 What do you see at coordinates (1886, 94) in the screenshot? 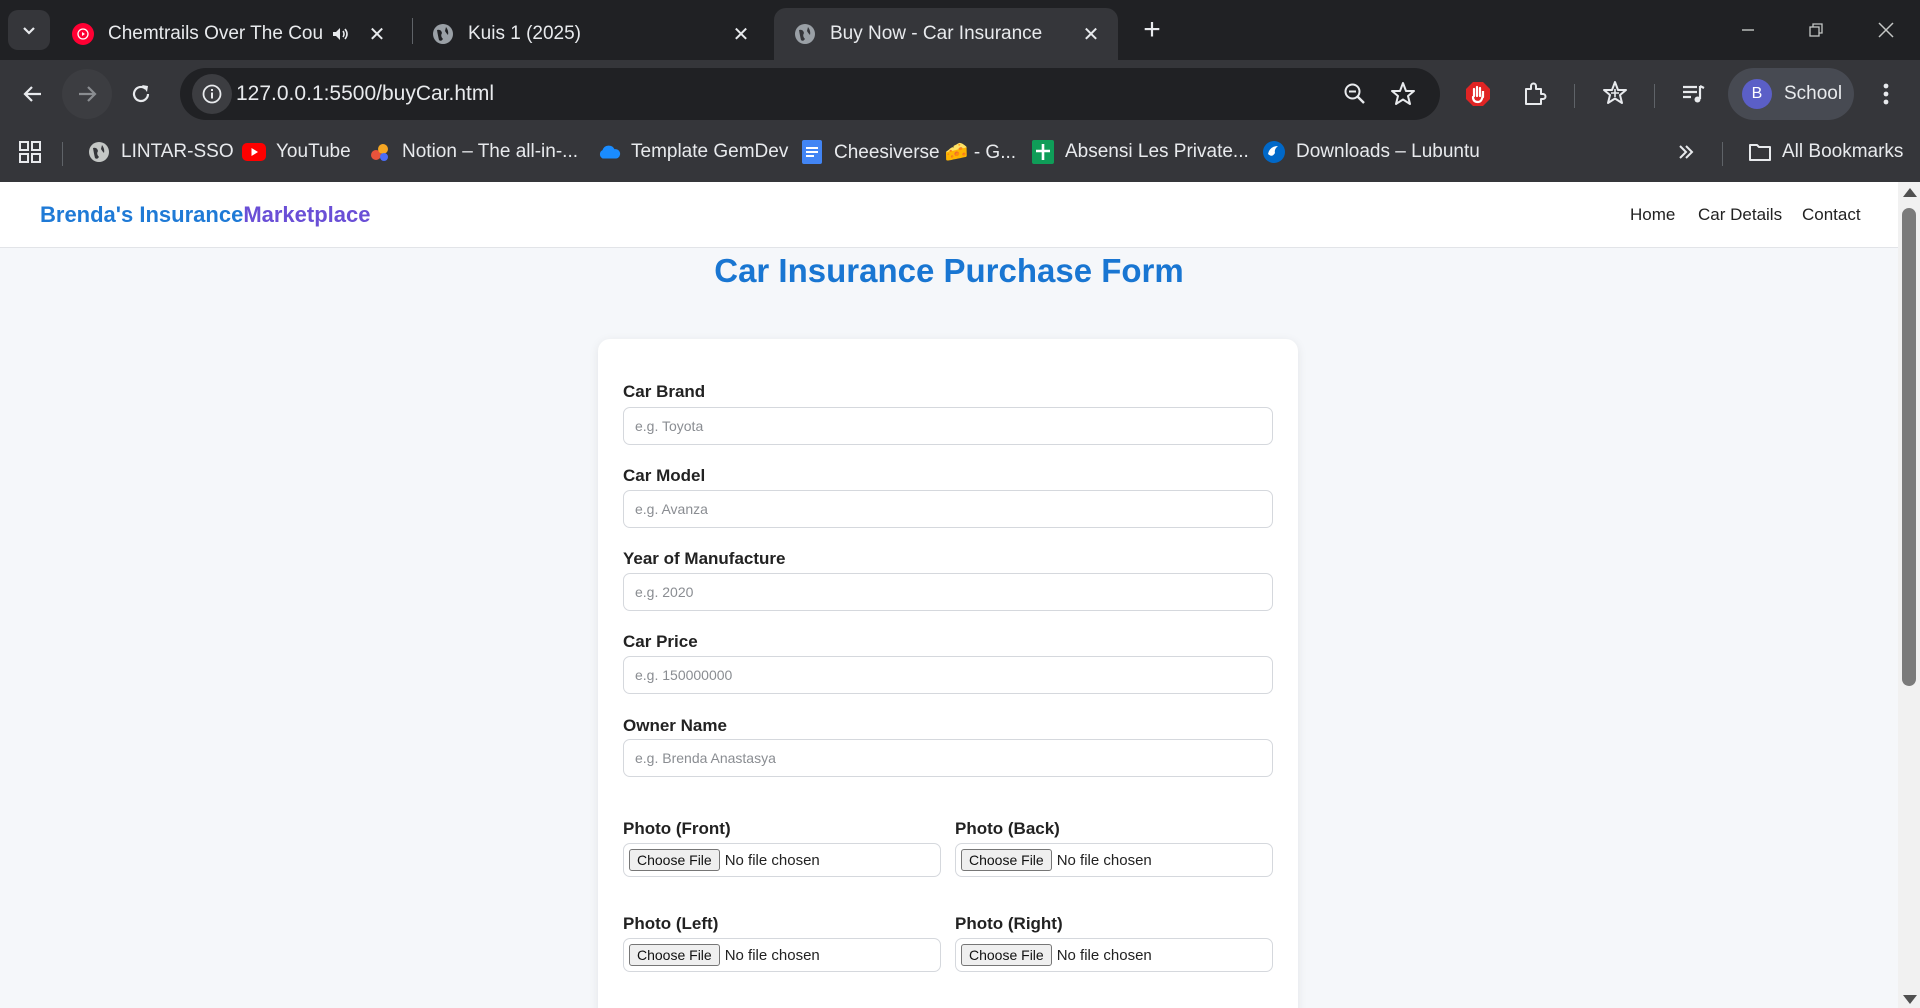
I see `menu-kebab-icon` at bounding box center [1886, 94].